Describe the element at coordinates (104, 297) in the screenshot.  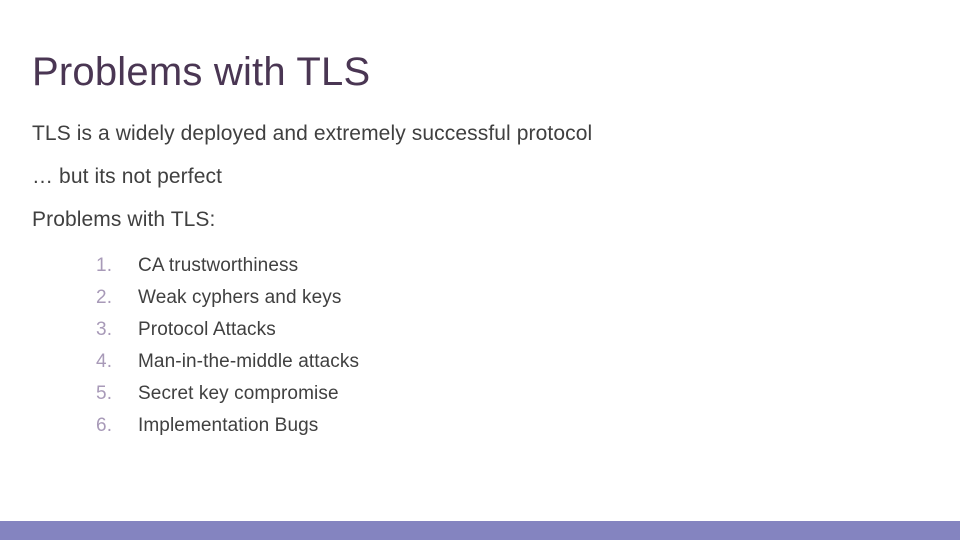
I see `list-item-number: 2.` at that location.